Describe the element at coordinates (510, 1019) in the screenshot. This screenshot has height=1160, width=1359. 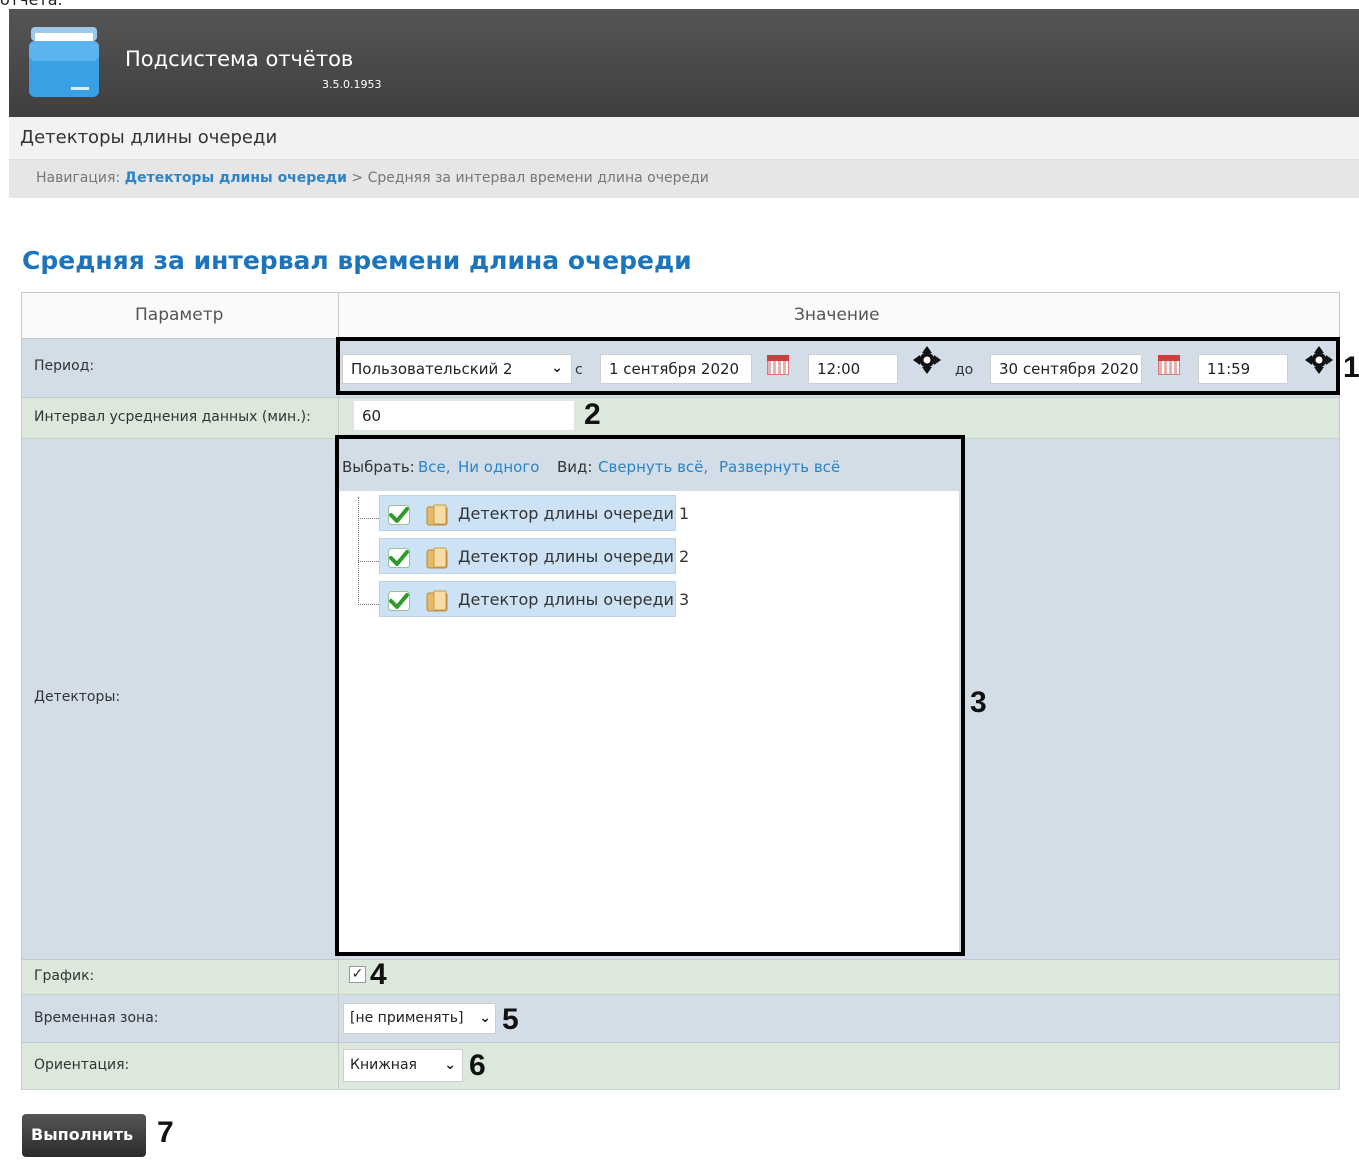
I see `annotation-marker-5: 5` at that location.